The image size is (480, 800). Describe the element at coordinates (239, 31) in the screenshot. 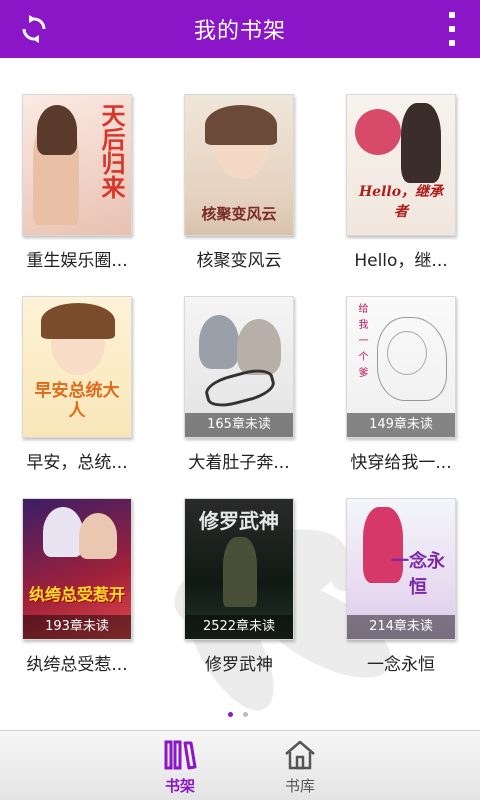

I see `page-title: 我的书架` at that location.